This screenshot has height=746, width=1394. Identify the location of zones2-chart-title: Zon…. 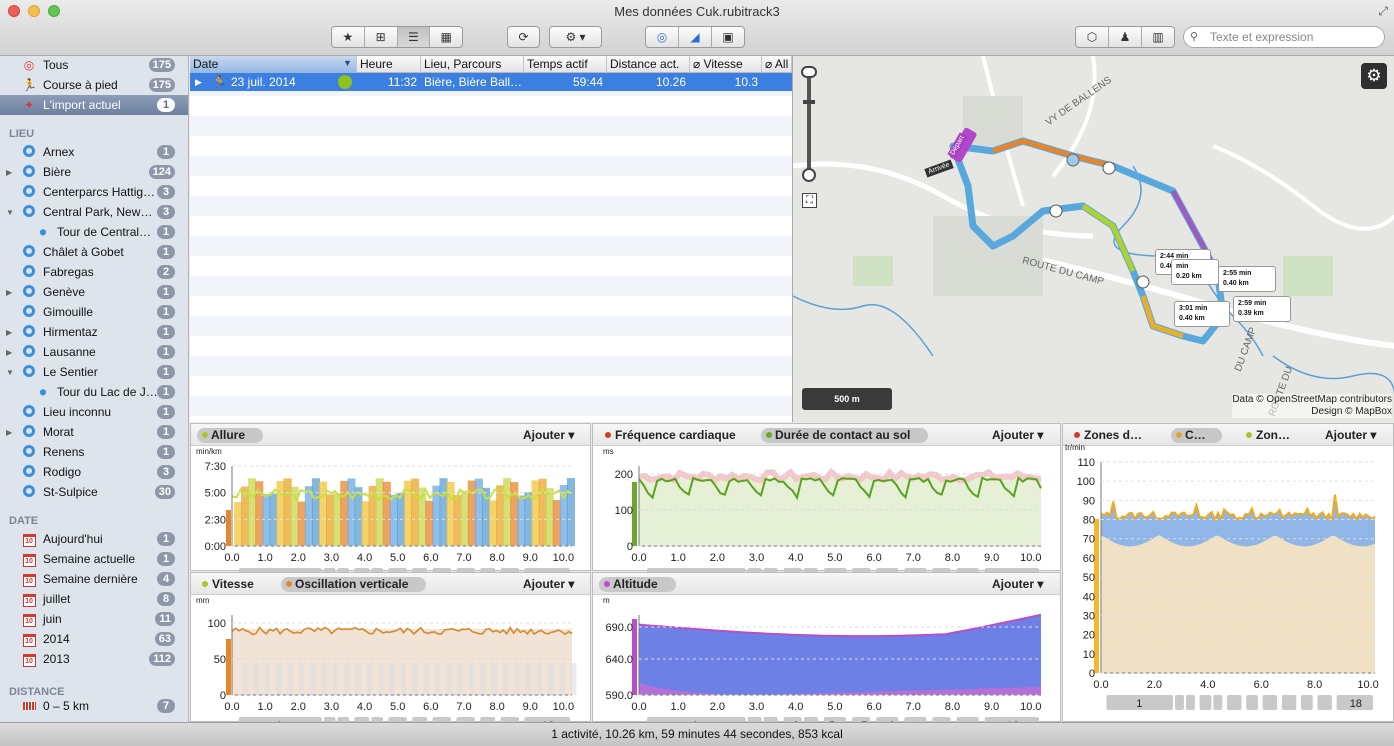
(1273, 435).